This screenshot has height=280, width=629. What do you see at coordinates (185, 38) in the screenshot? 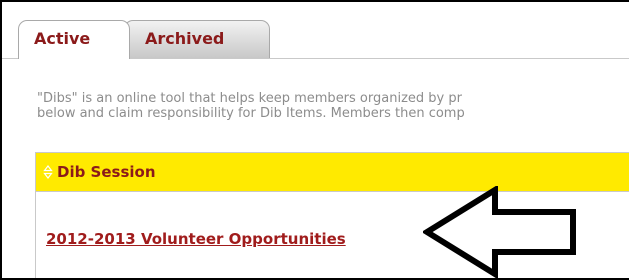
I see `tab-archived-label: Archived` at bounding box center [185, 38].